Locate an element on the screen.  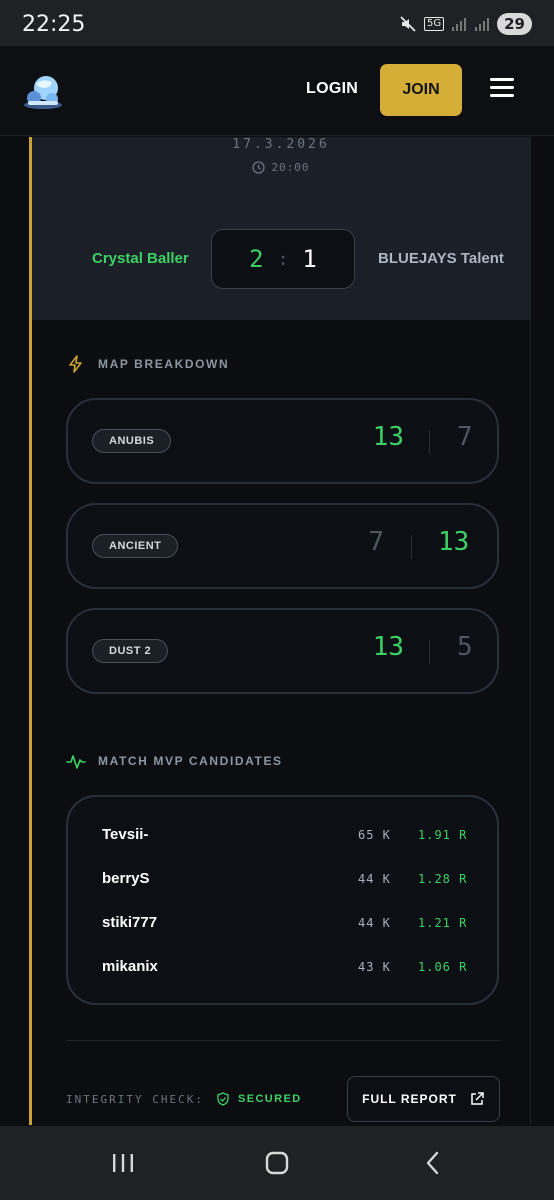
status-time: 22:25 is located at coordinates (54, 24).